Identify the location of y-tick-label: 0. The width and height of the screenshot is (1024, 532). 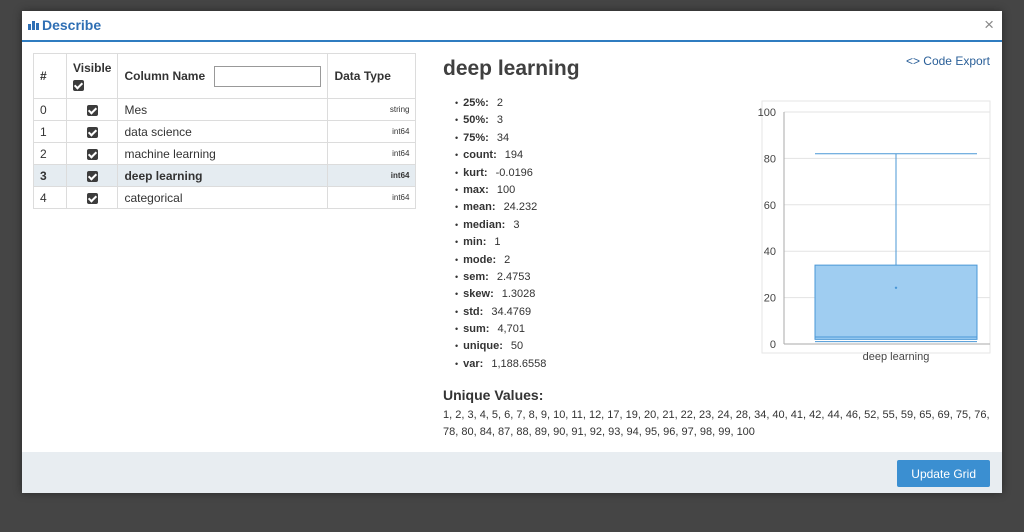
(773, 345).